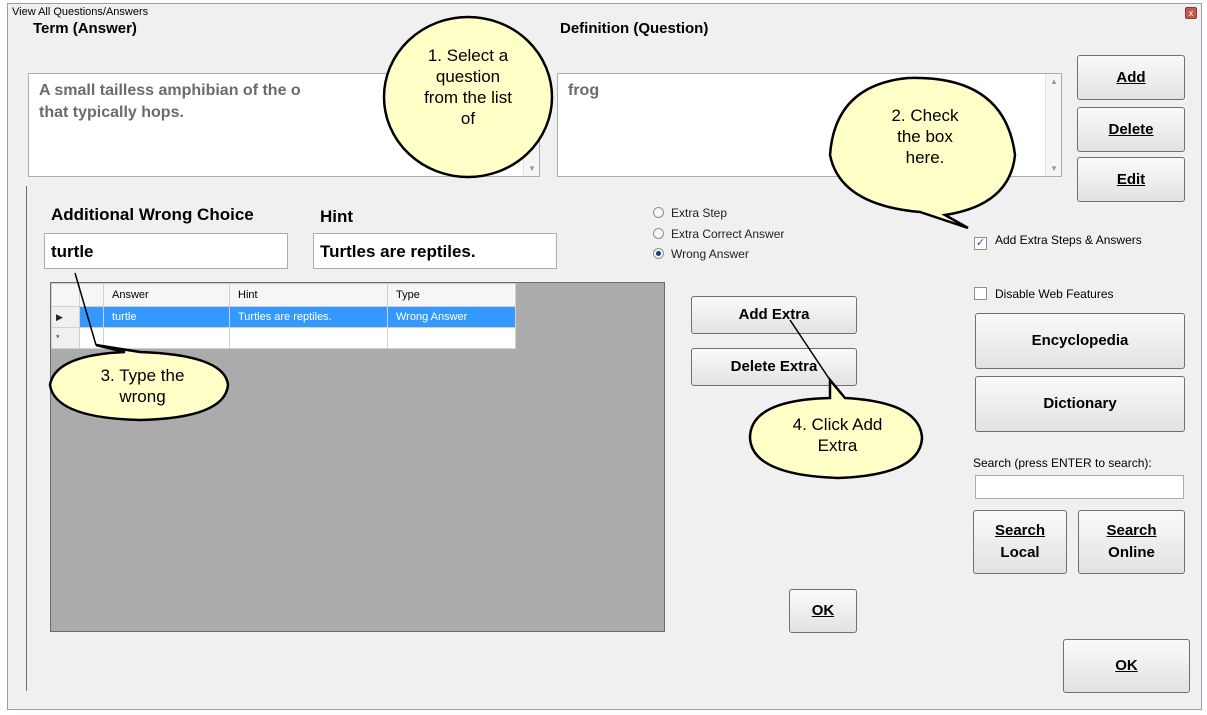 The height and width of the screenshot is (715, 1207). I want to click on callout-text-2: 2. Check the box here., so click(925, 136).